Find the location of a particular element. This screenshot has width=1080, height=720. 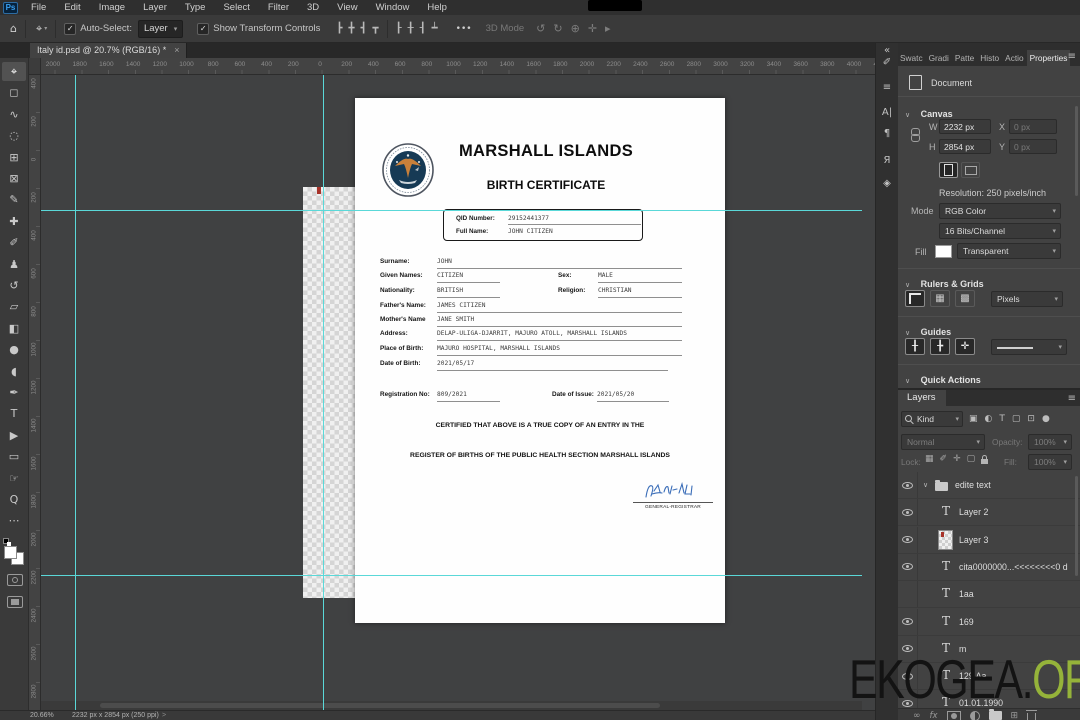

layer-row: Layer 3 is located at coordinates (988, 540).